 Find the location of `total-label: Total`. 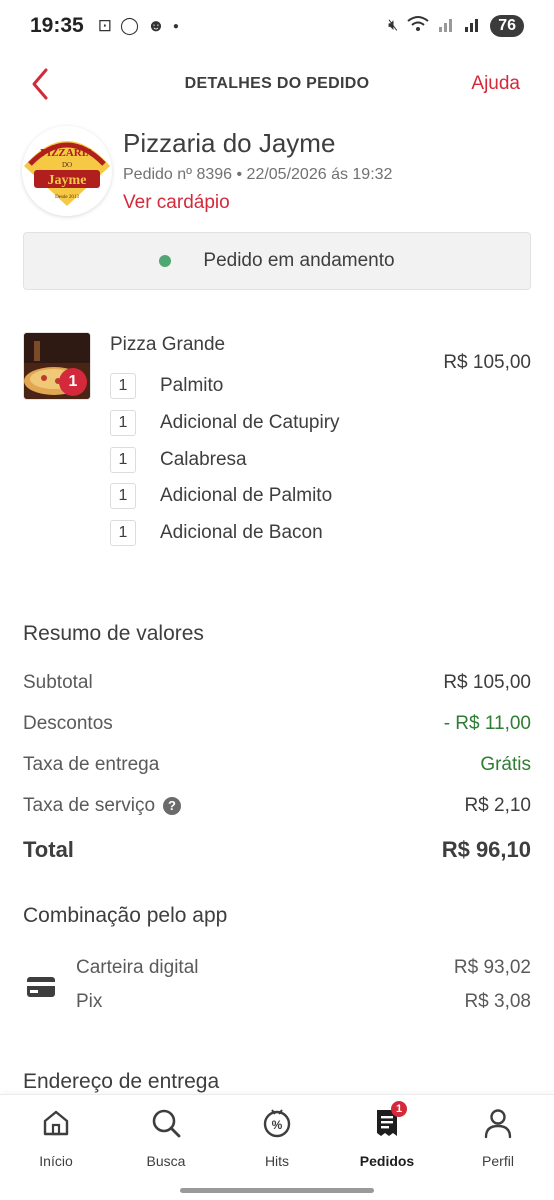

total-label: Total is located at coordinates (48, 849).